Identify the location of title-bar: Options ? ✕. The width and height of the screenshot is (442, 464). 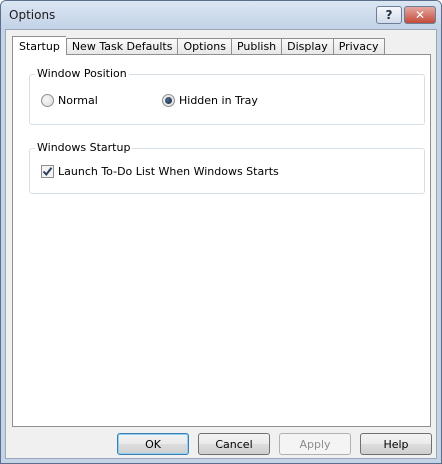
(221, 15).